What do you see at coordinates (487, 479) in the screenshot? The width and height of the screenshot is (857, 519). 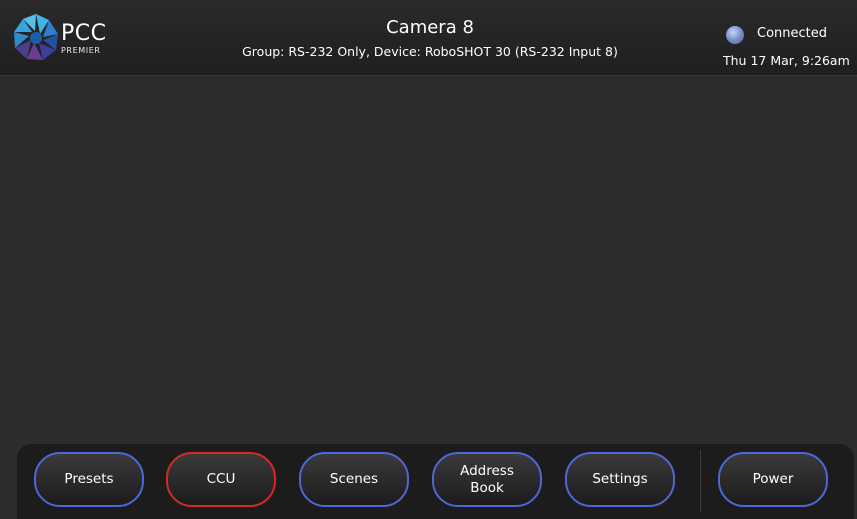 I see `address-book-button: Address Book` at bounding box center [487, 479].